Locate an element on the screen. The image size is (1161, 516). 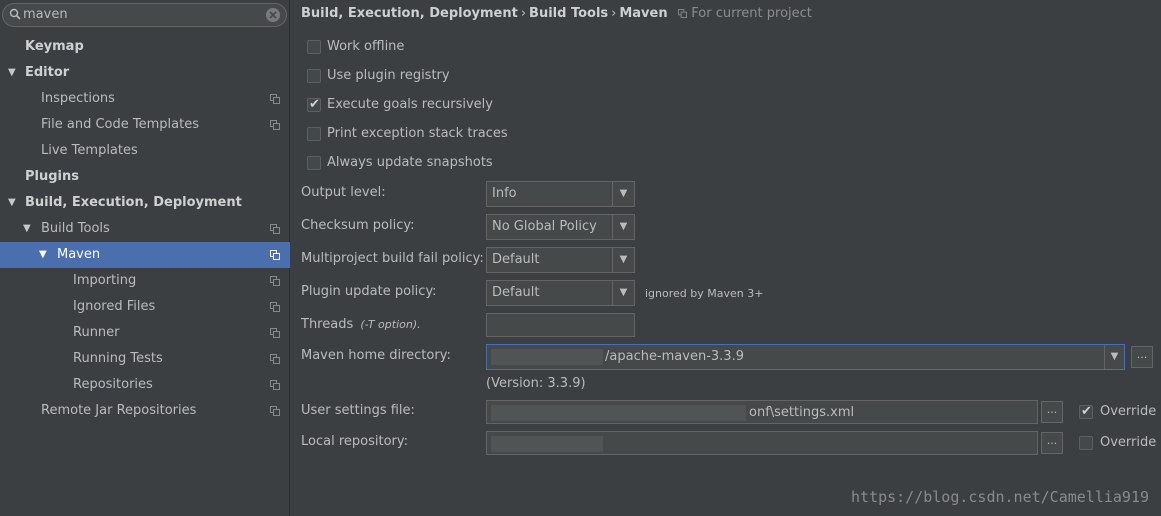
sidebar-item-label: Build, Execution, Deployment is located at coordinates (133, 202).